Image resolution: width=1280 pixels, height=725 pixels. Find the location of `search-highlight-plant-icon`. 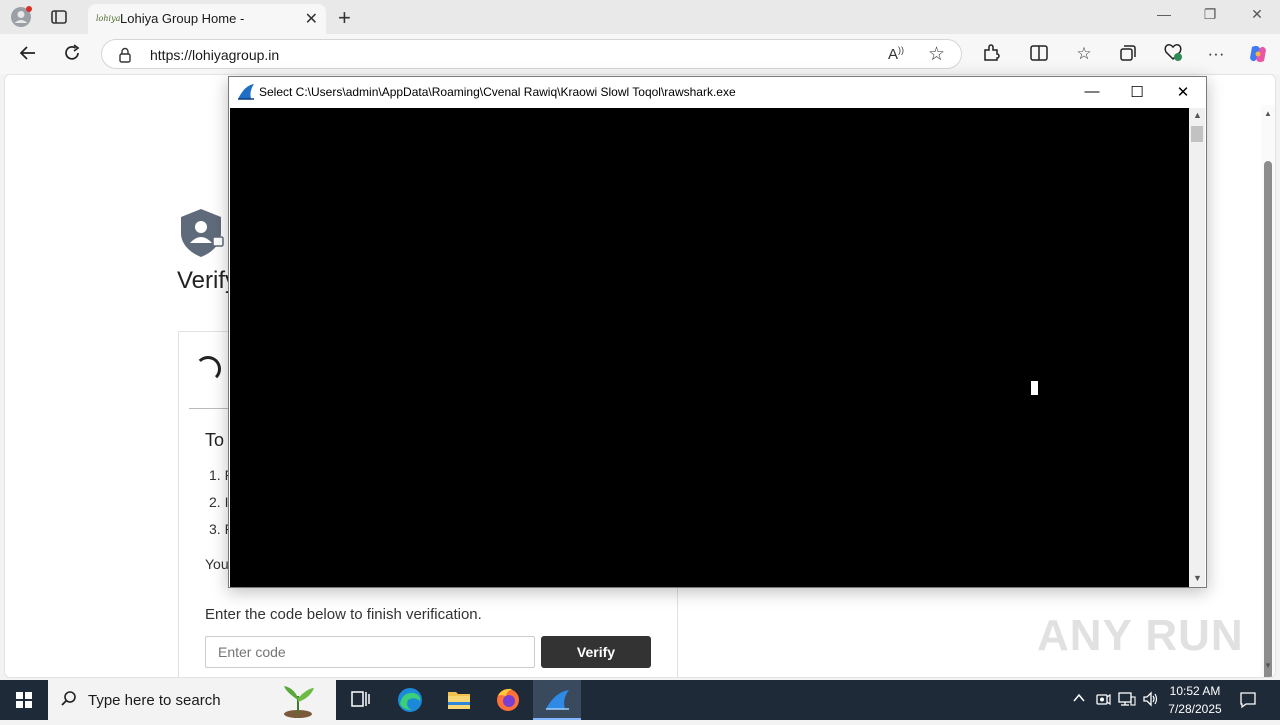

search-highlight-plant-icon is located at coordinates (298, 702).